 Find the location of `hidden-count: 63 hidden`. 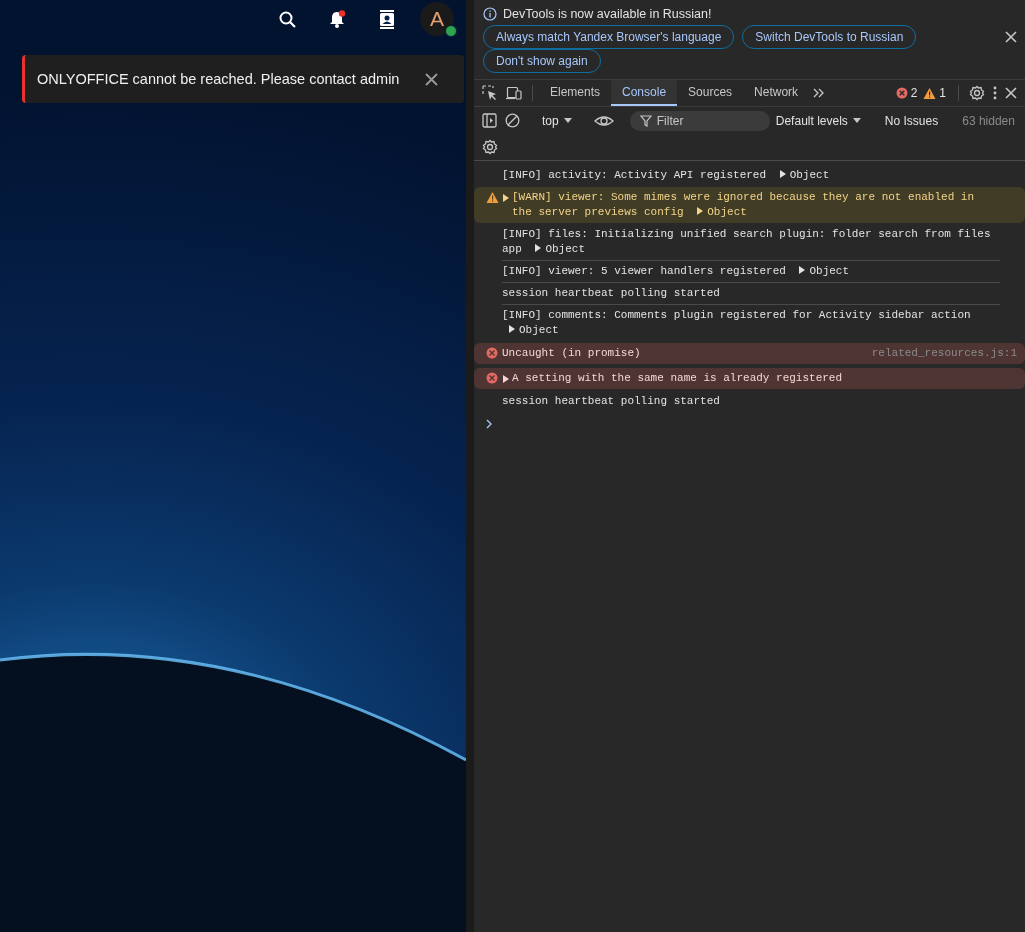

hidden-count: 63 hidden is located at coordinates (988, 120).